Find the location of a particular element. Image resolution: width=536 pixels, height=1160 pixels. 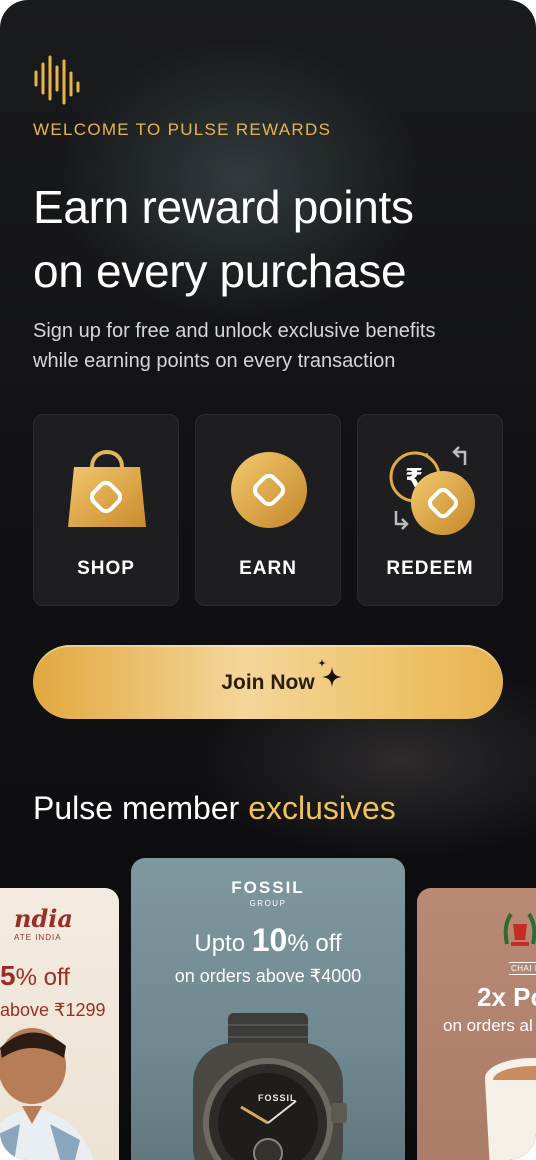

tile-redeem-label: REDEEM is located at coordinates (430, 568).